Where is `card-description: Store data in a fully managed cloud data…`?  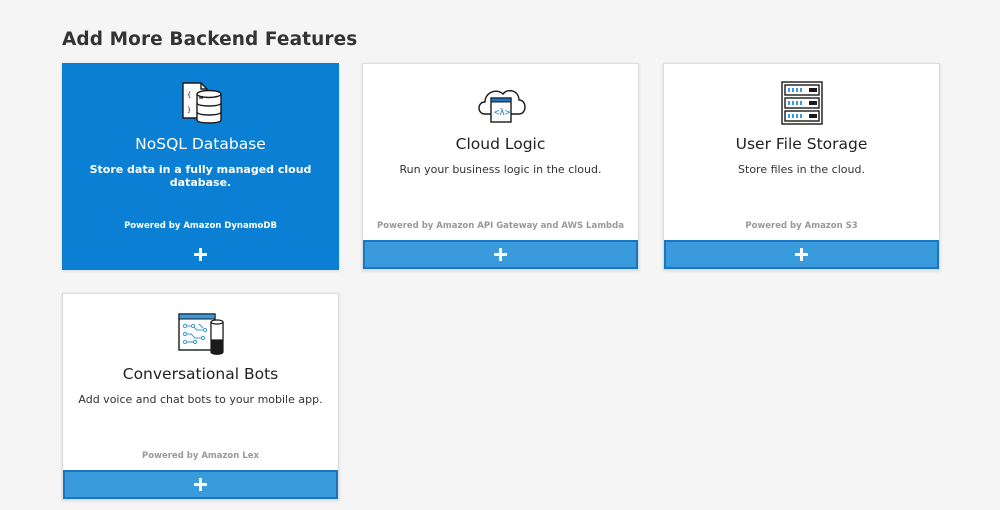 card-description: Store data in a fully managed cloud data… is located at coordinates (200, 176).